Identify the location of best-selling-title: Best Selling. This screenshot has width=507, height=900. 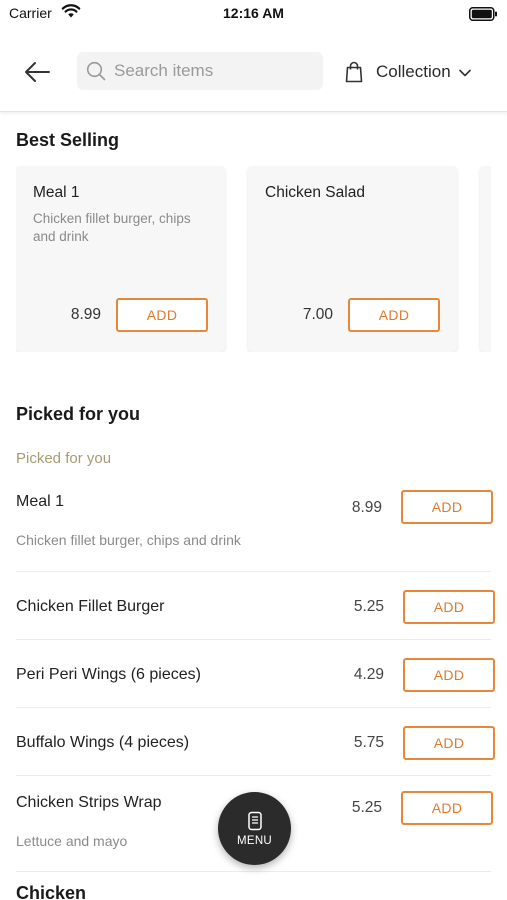
(68, 140).